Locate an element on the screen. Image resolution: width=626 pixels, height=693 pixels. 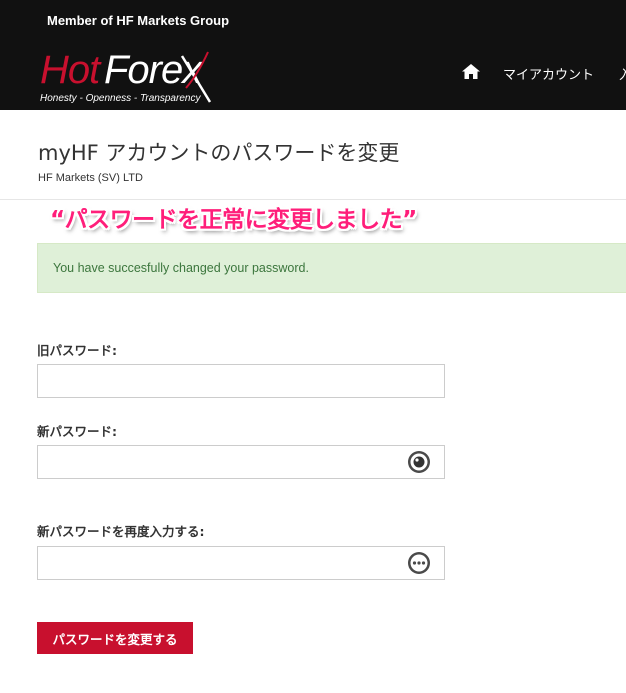
nav-my-account: マイアカウント is located at coordinates (548, 73).